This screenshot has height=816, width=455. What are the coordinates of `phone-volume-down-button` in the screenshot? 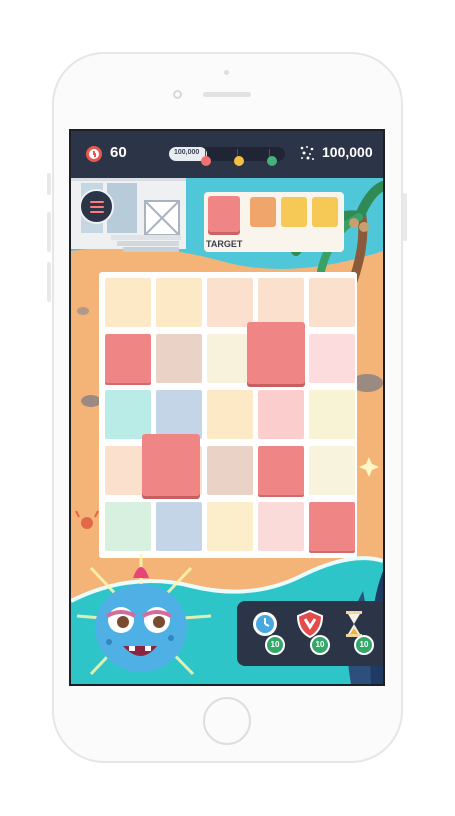 It's located at (49, 282).